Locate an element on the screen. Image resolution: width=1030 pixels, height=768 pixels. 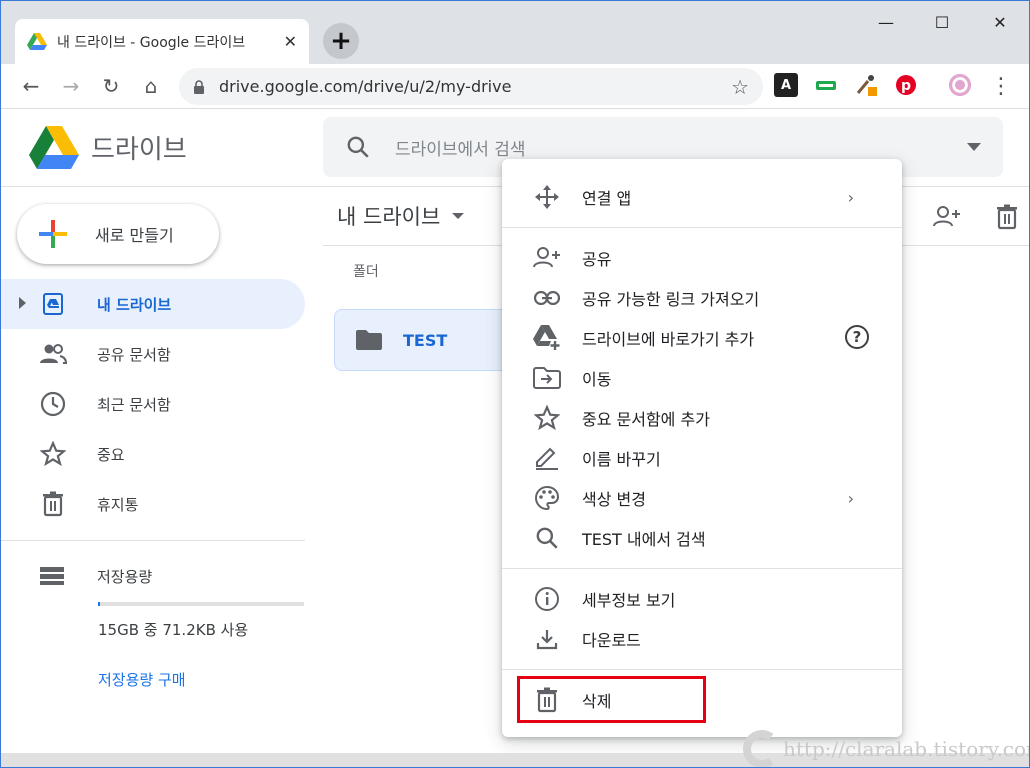
move-arrows-icon is located at coordinates (547, 197).